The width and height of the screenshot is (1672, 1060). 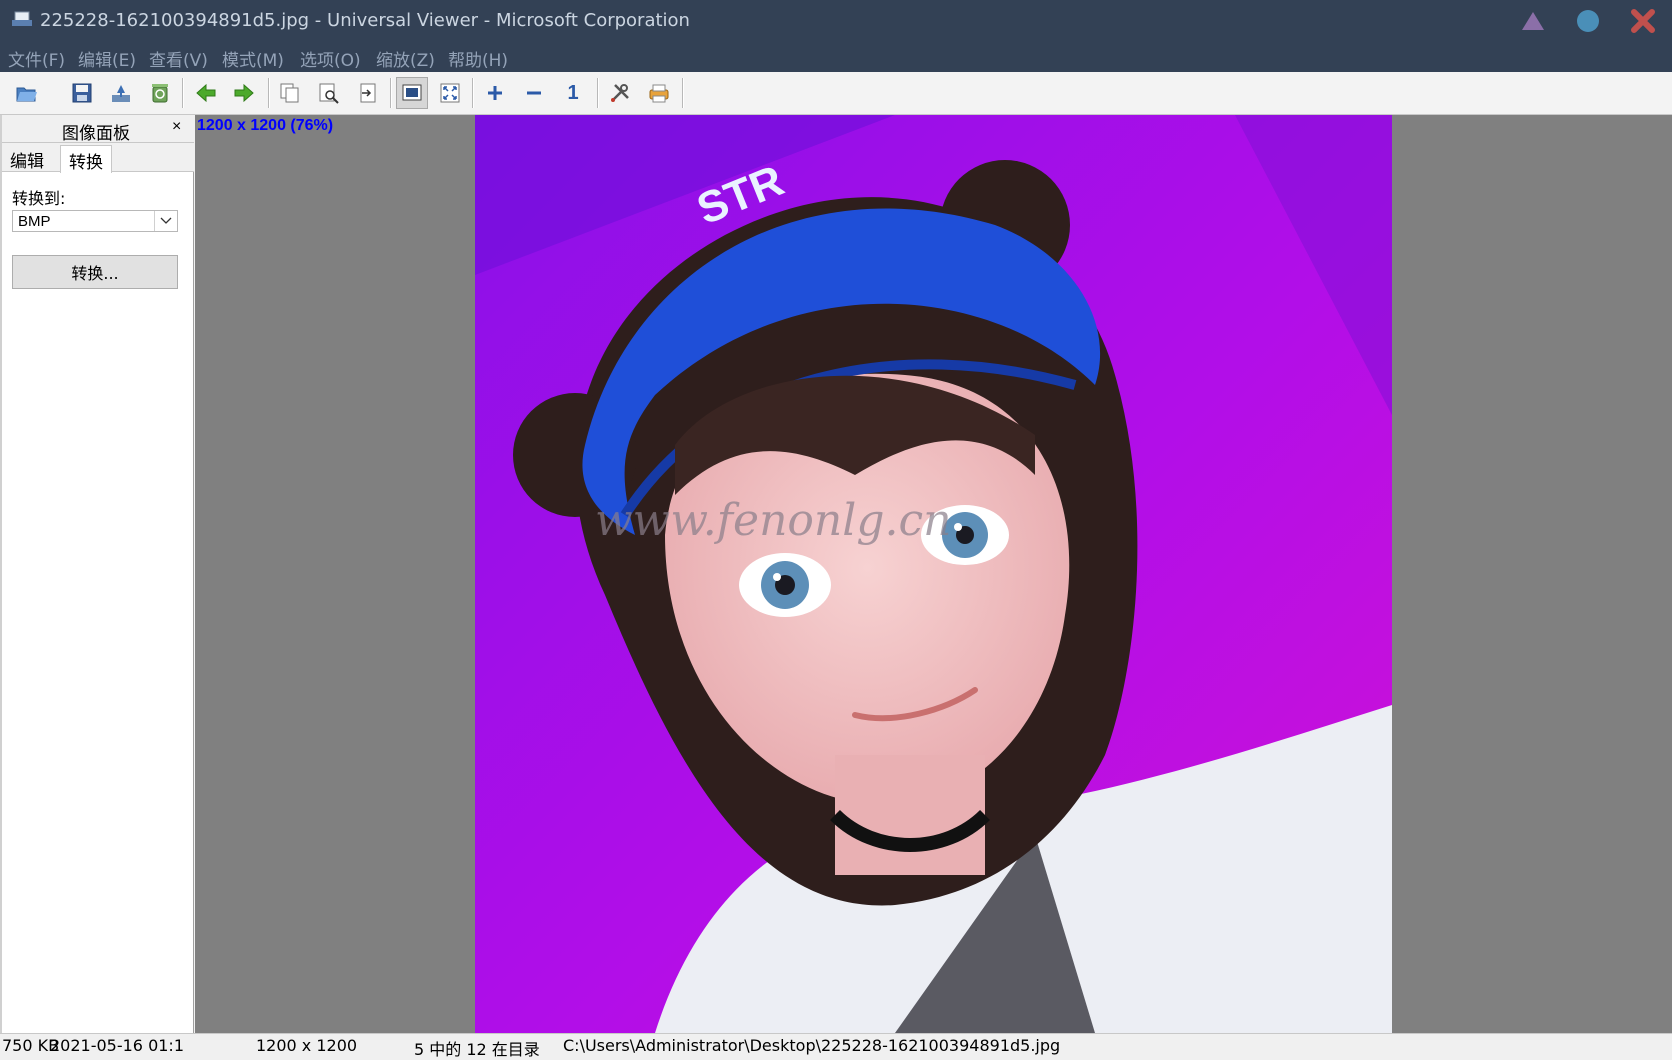 I want to click on copy-button, so click(x=290, y=93).